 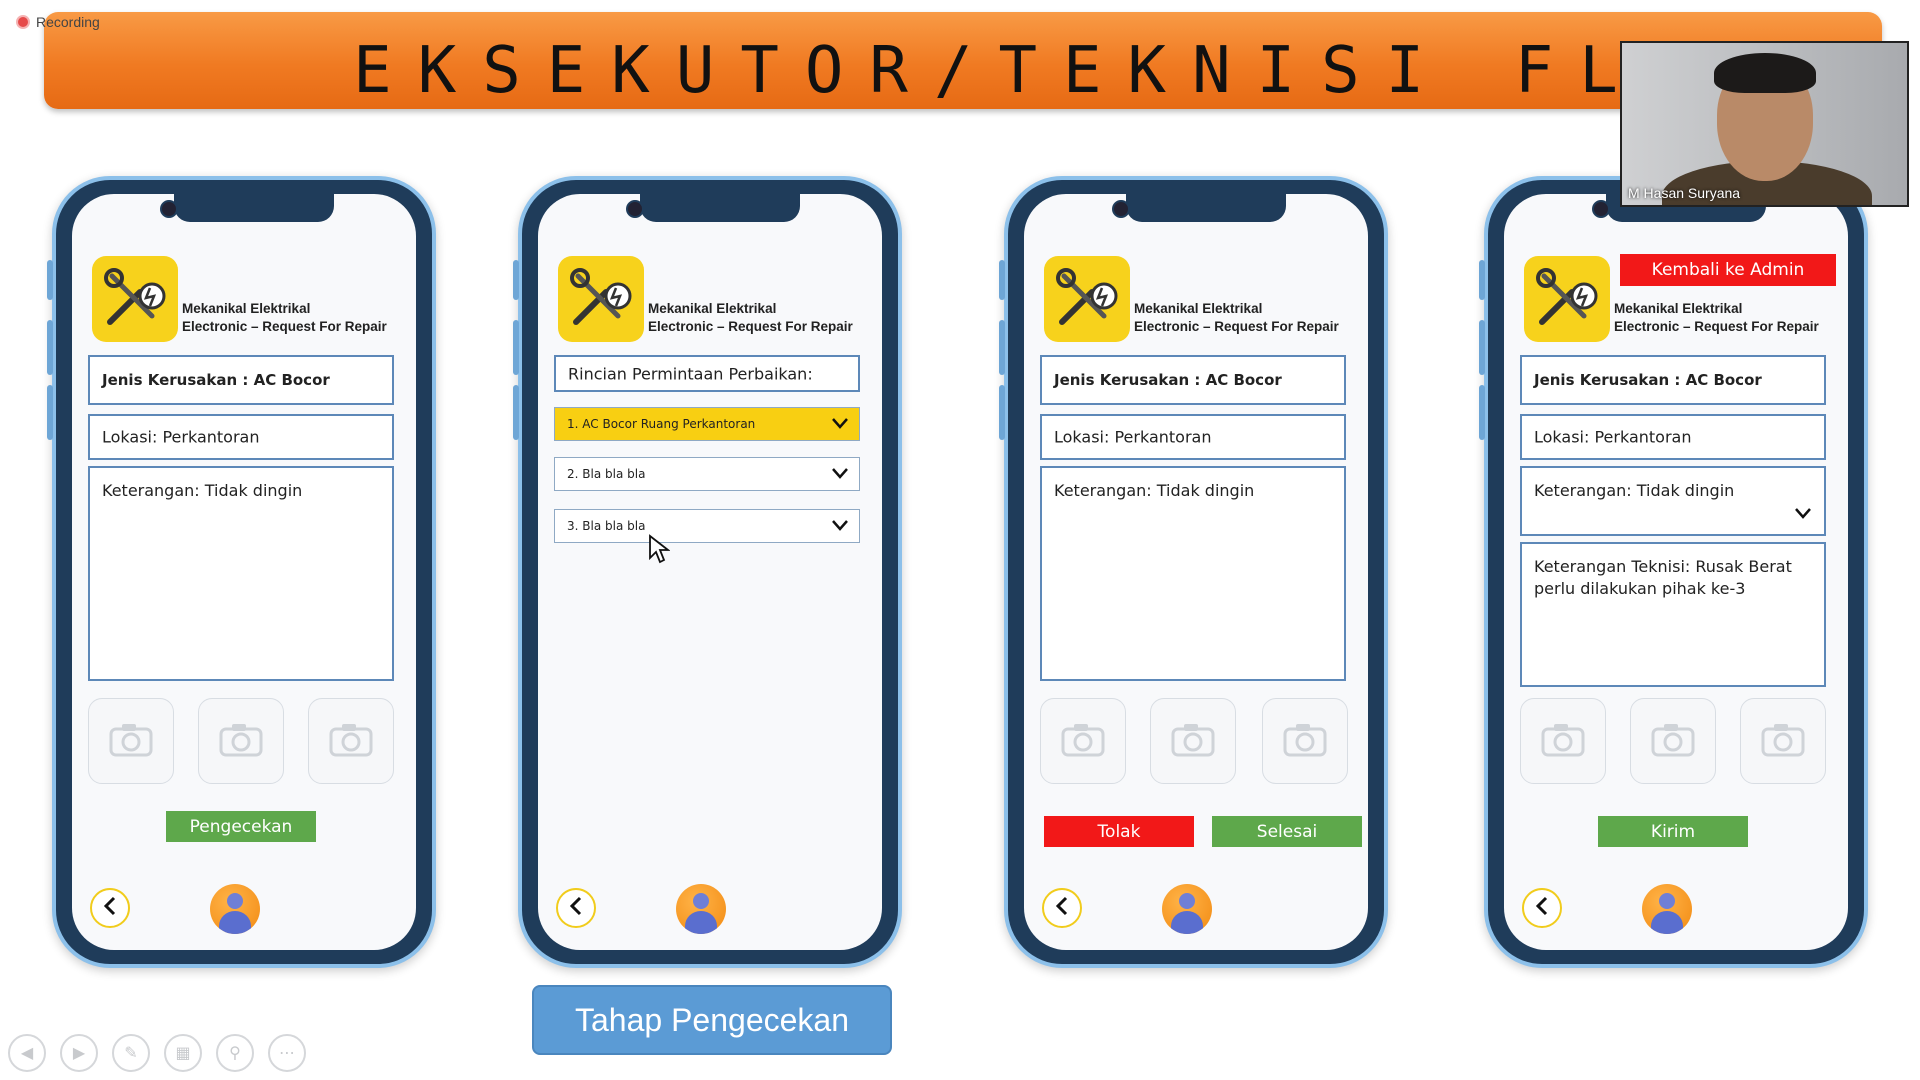 I want to click on notes-collapsible: Keterangan: Tidak dingin, so click(x=1673, y=501).